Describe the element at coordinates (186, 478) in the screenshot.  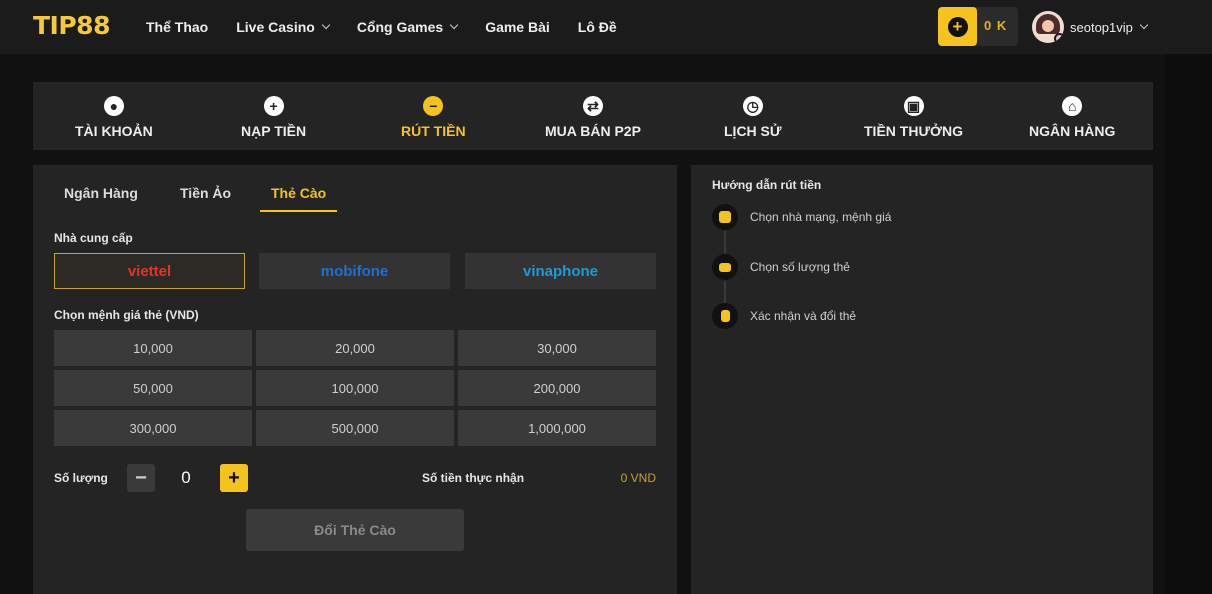
I see `quantity-input` at that location.